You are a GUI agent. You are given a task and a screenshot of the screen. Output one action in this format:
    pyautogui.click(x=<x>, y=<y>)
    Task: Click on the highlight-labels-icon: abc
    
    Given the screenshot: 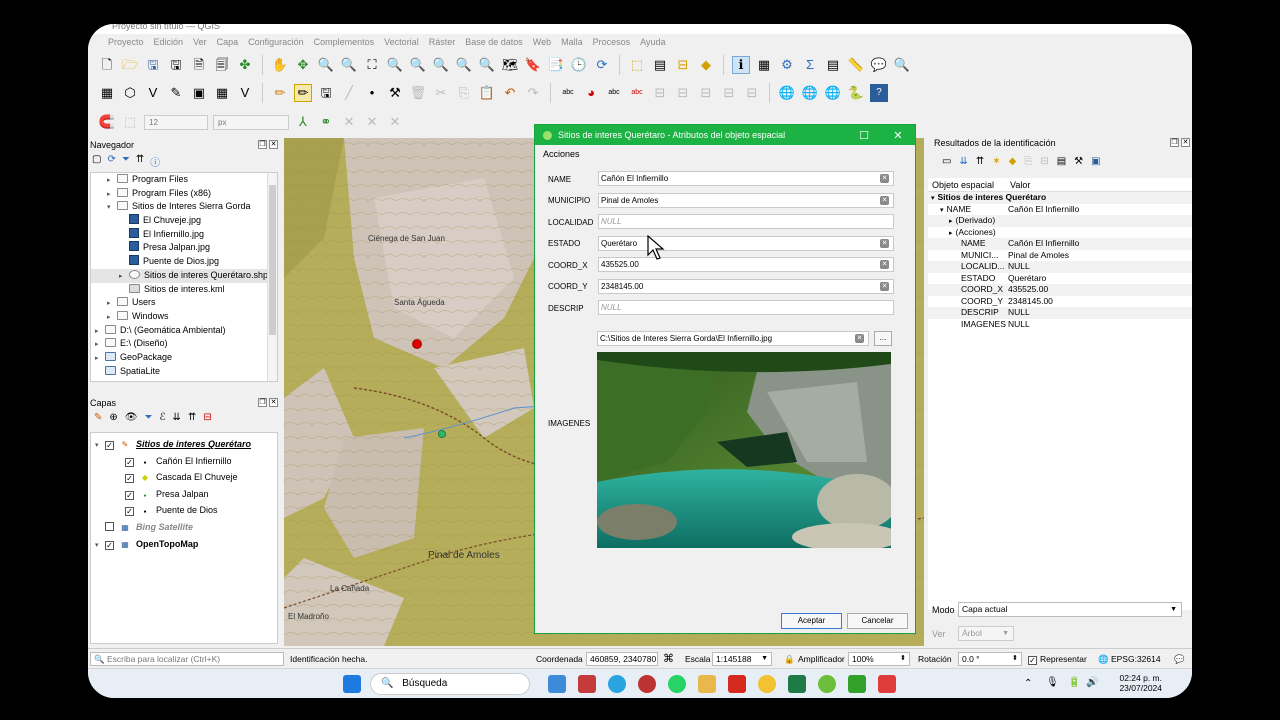 What is the action you would take?
    pyautogui.click(x=637, y=93)
    